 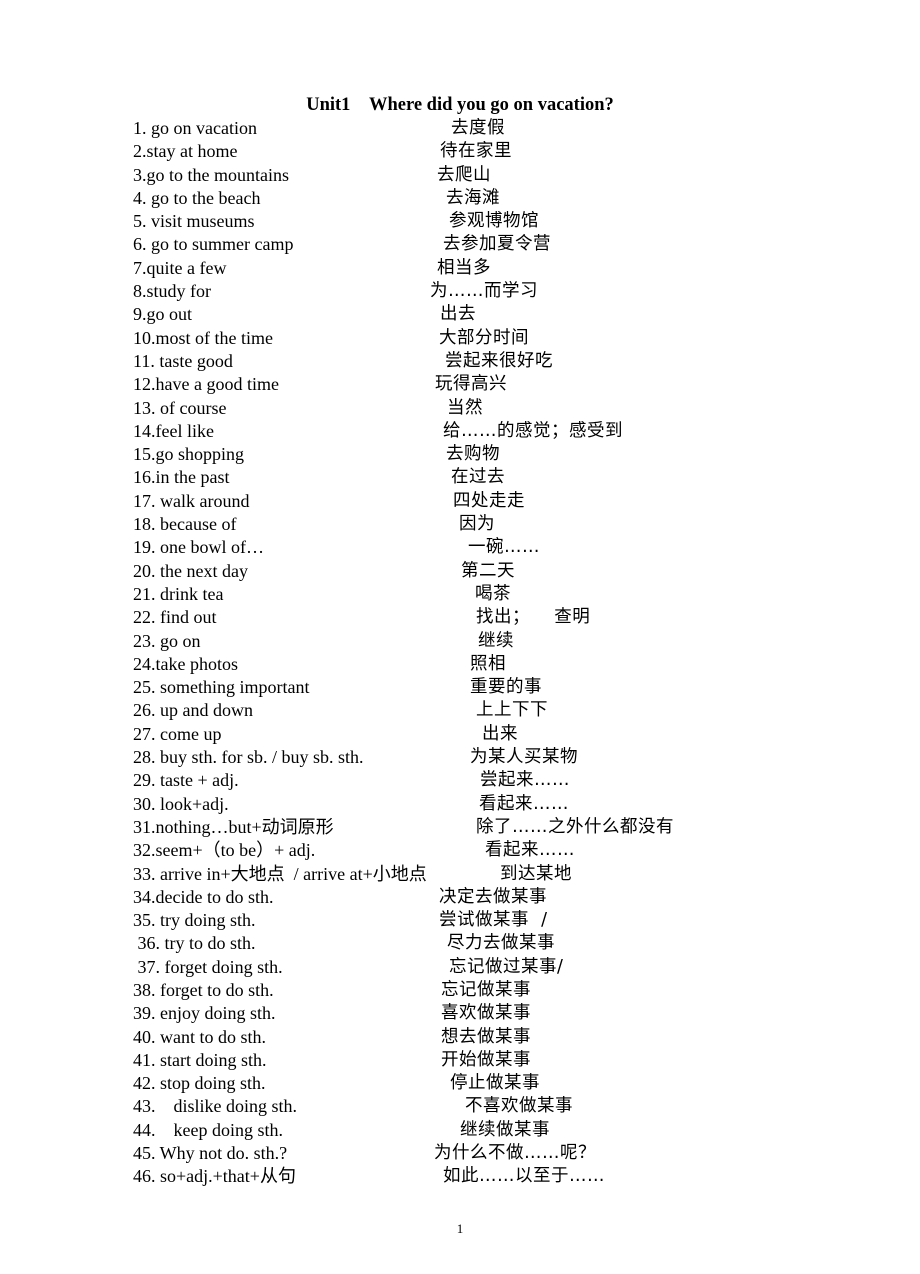 I want to click on vocab-row: 35. try doing sth. 尝试做某事 /, so click(x=460, y=920).